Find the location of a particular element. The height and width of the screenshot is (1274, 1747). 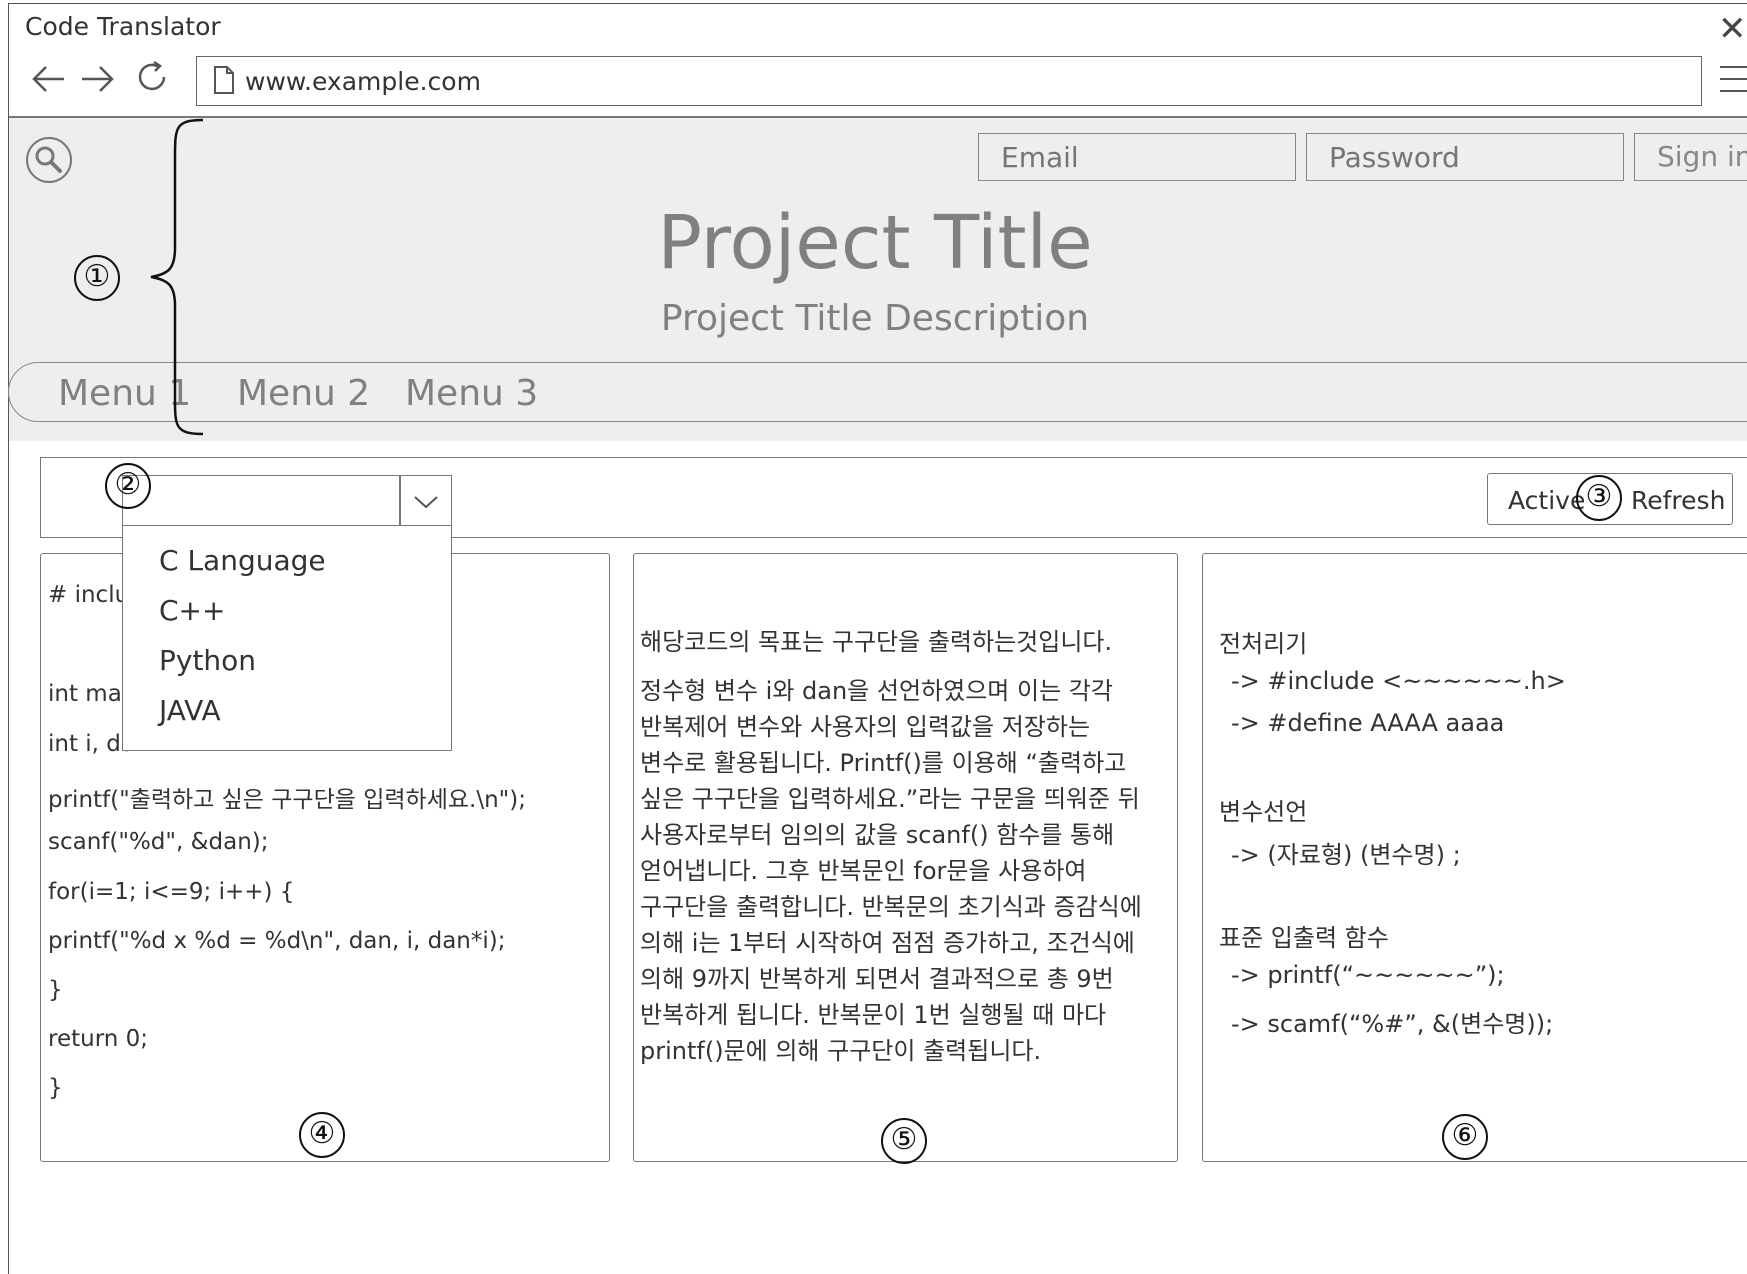

select-separator is located at coordinates (400, 501).